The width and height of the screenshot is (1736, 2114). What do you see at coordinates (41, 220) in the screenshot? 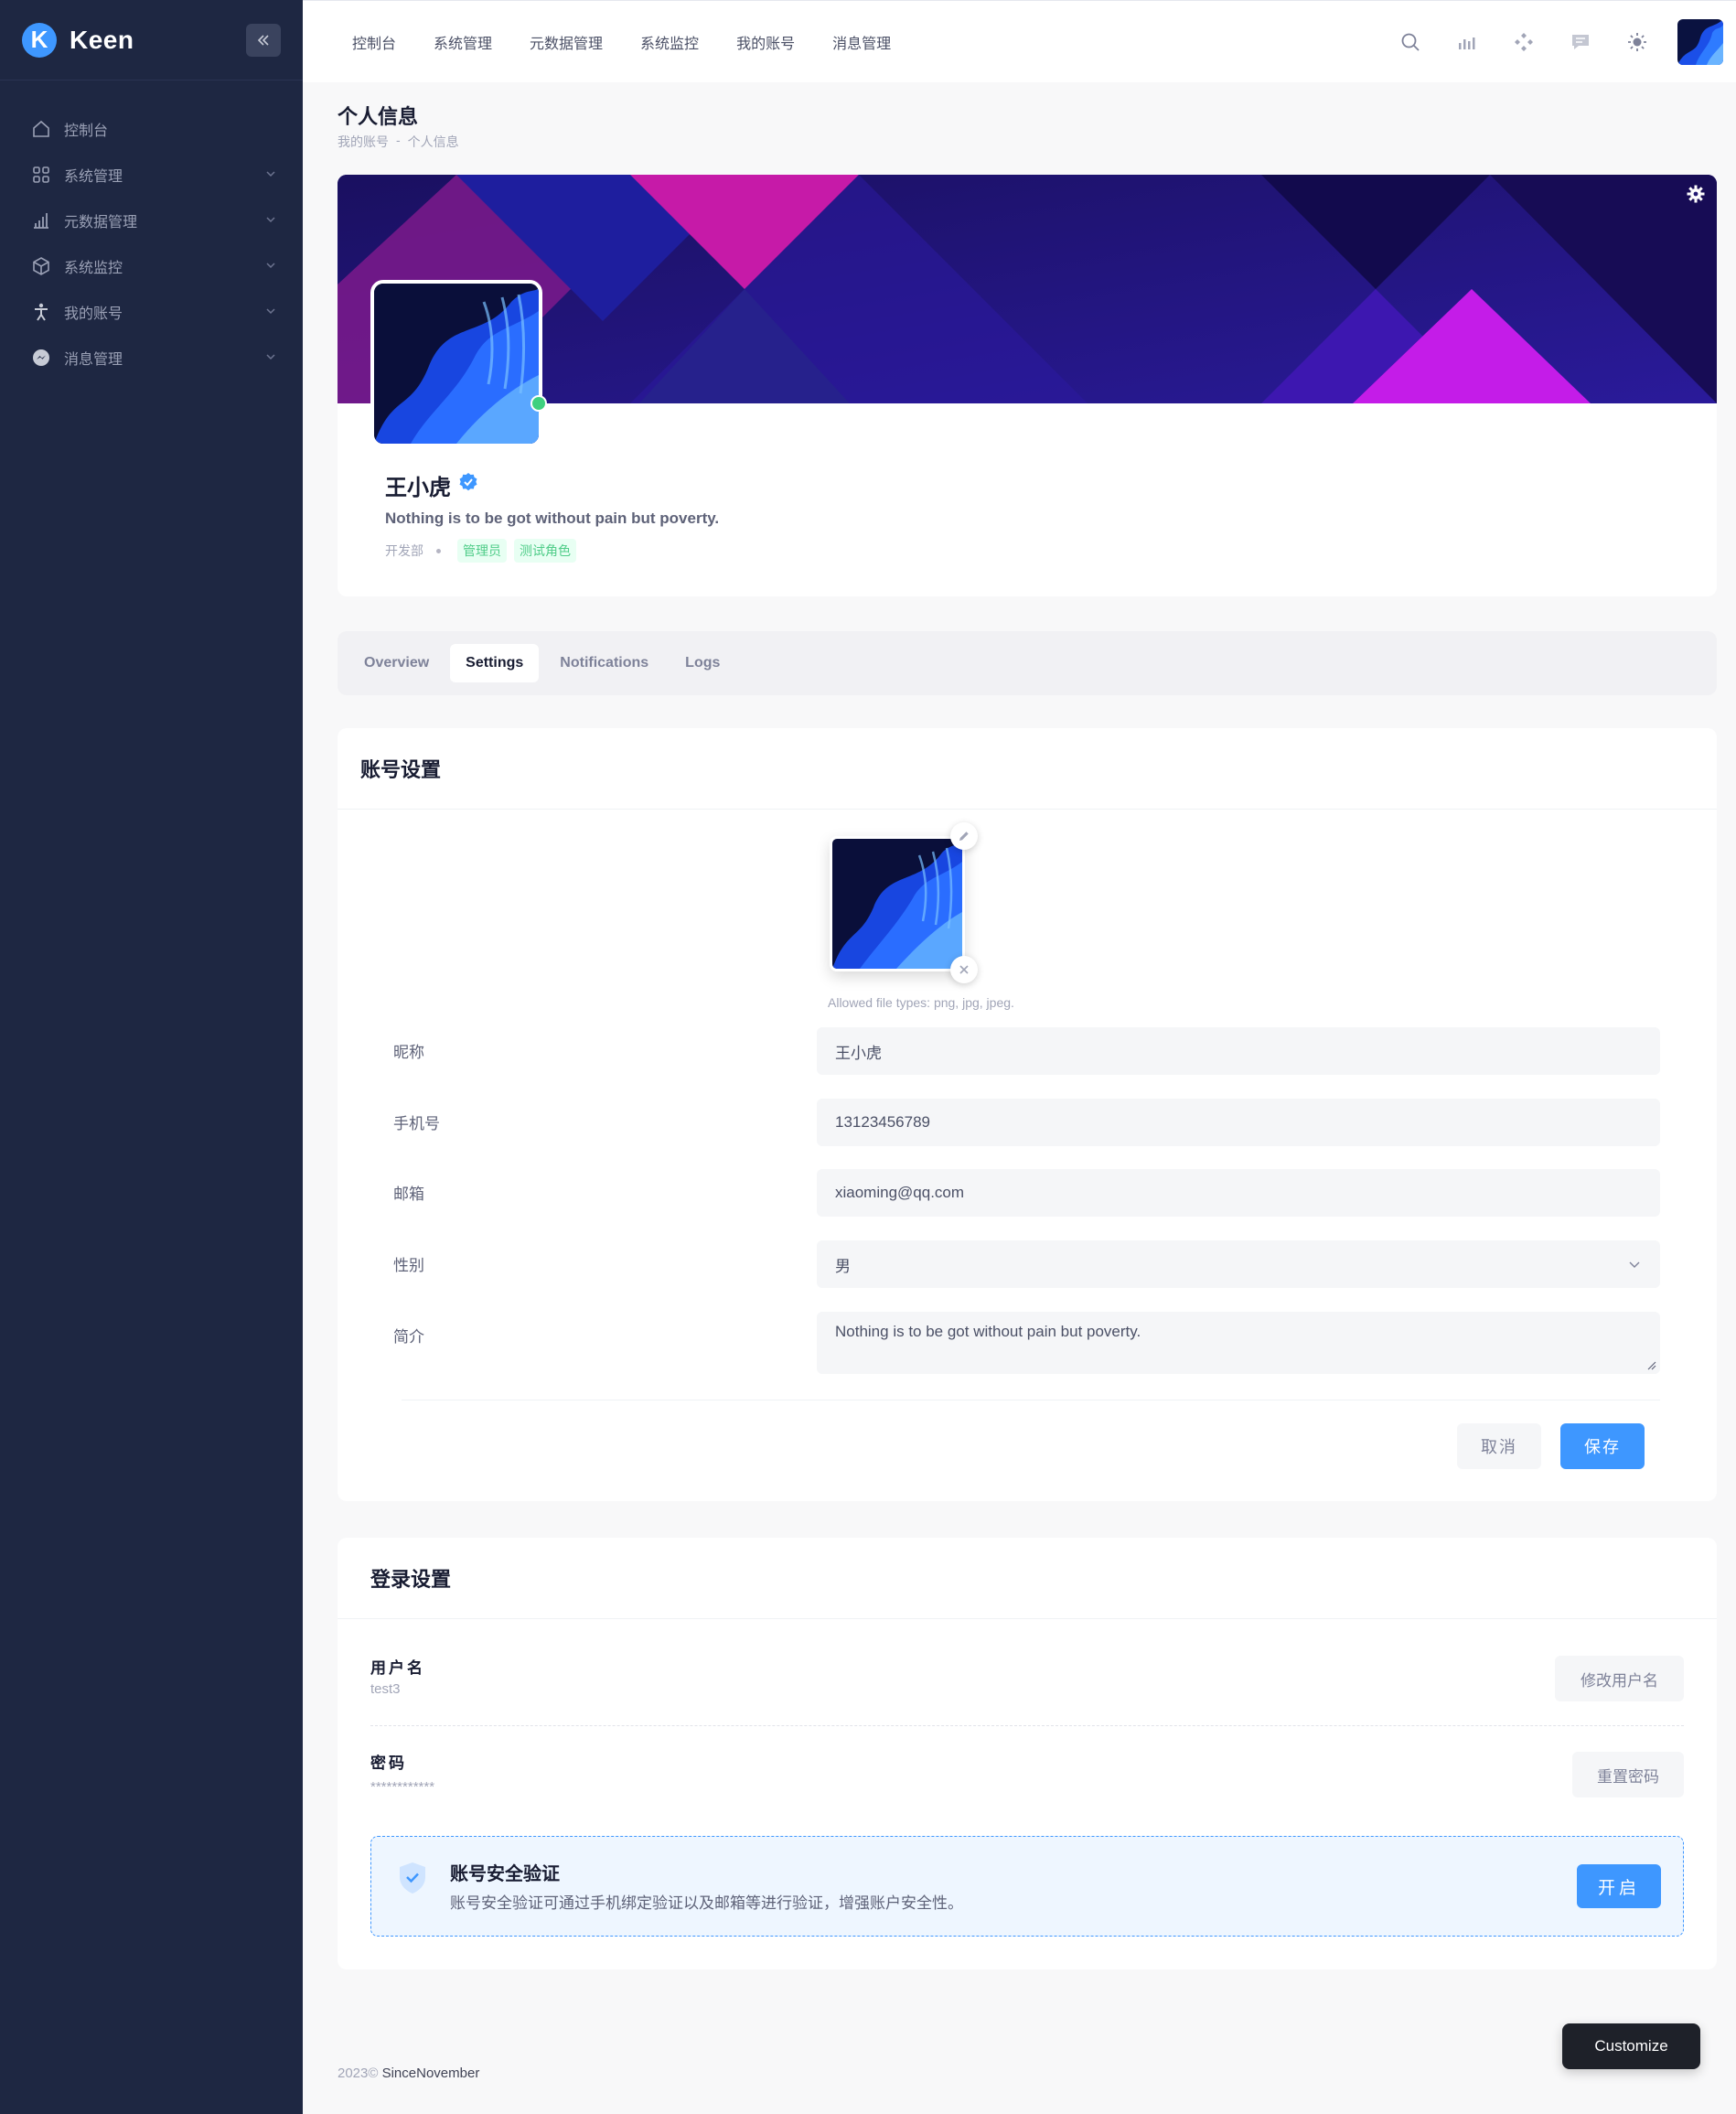
I see `bar-chart-icon` at bounding box center [41, 220].